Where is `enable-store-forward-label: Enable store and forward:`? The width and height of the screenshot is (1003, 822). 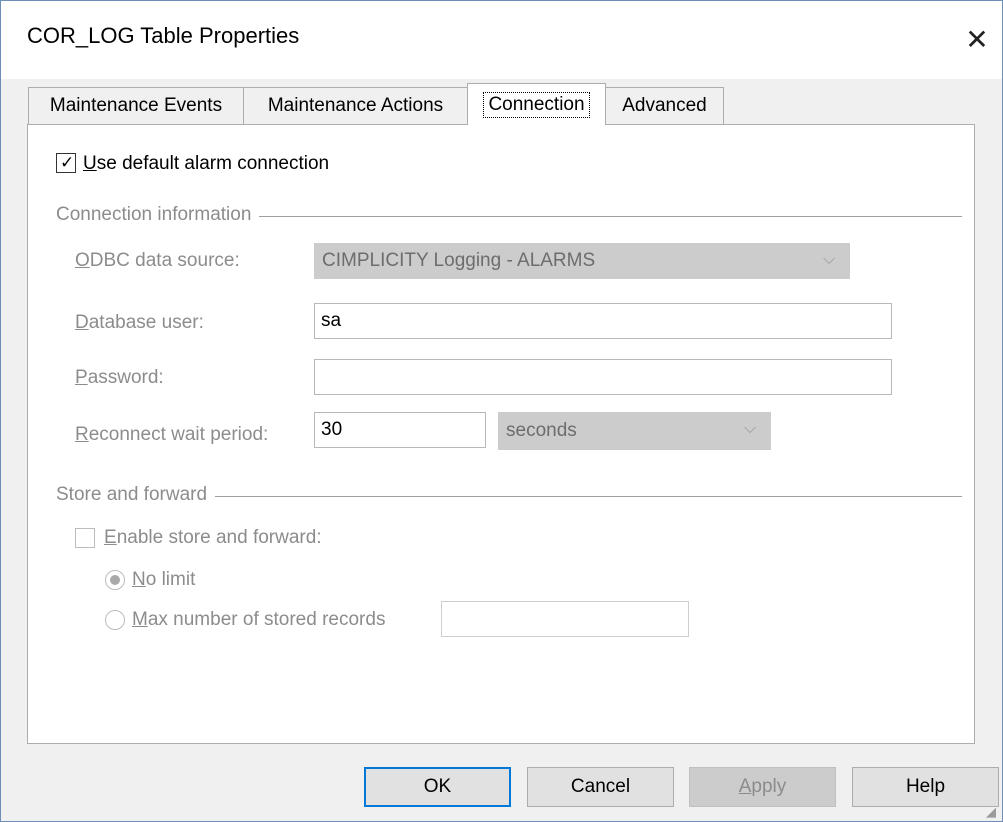
enable-store-forward-label: Enable store and forward: is located at coordinates (213, 538).